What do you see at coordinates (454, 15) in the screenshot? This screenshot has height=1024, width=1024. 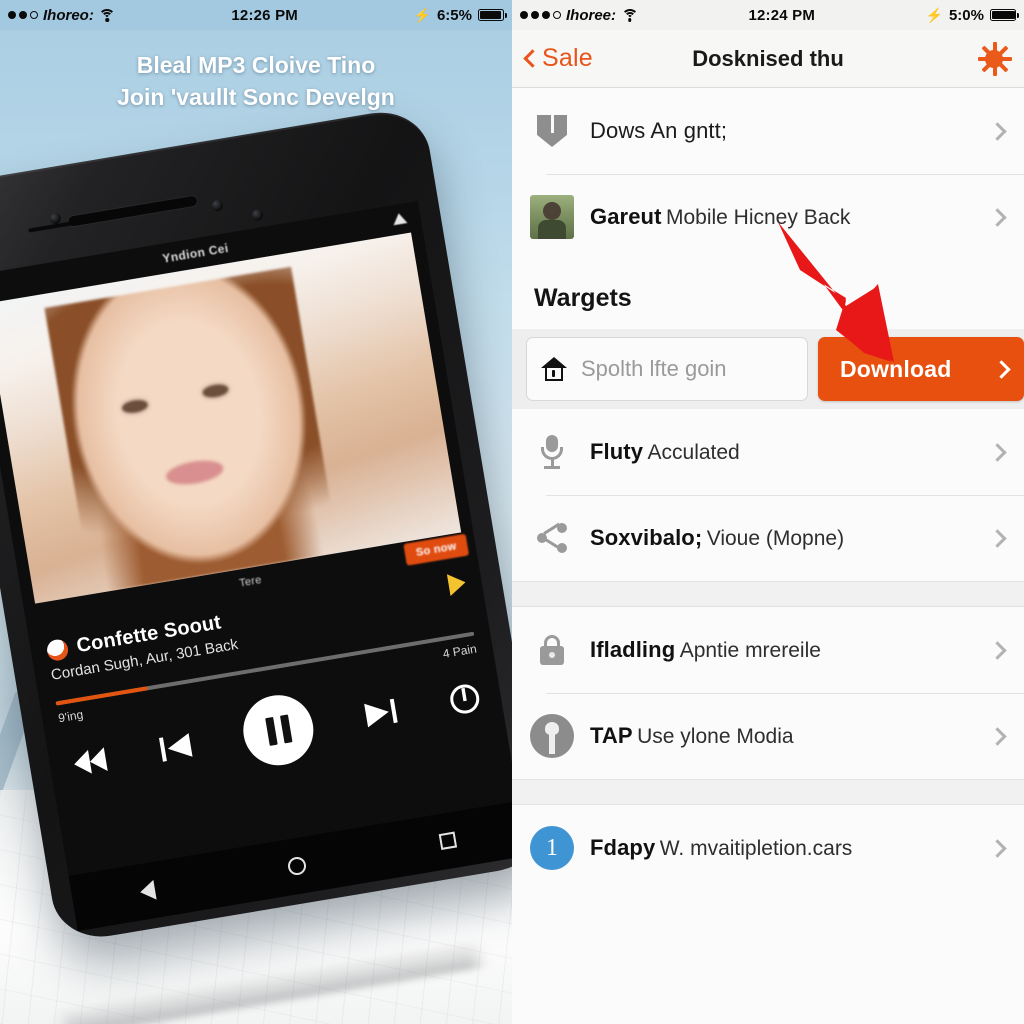 I see `battery-percent-label: 6:5%` at bounding box center [454, 15].